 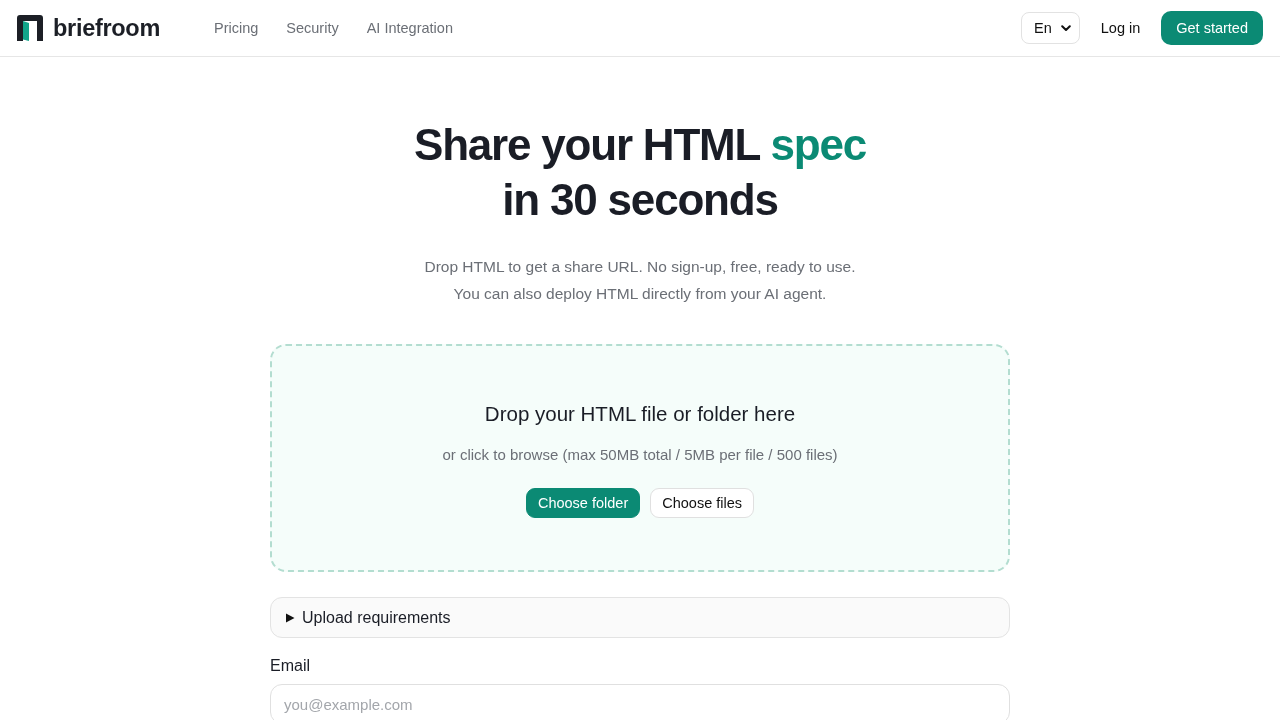 I want to click on choose-folder-button: Choose folder, so click(x=583, y=503).